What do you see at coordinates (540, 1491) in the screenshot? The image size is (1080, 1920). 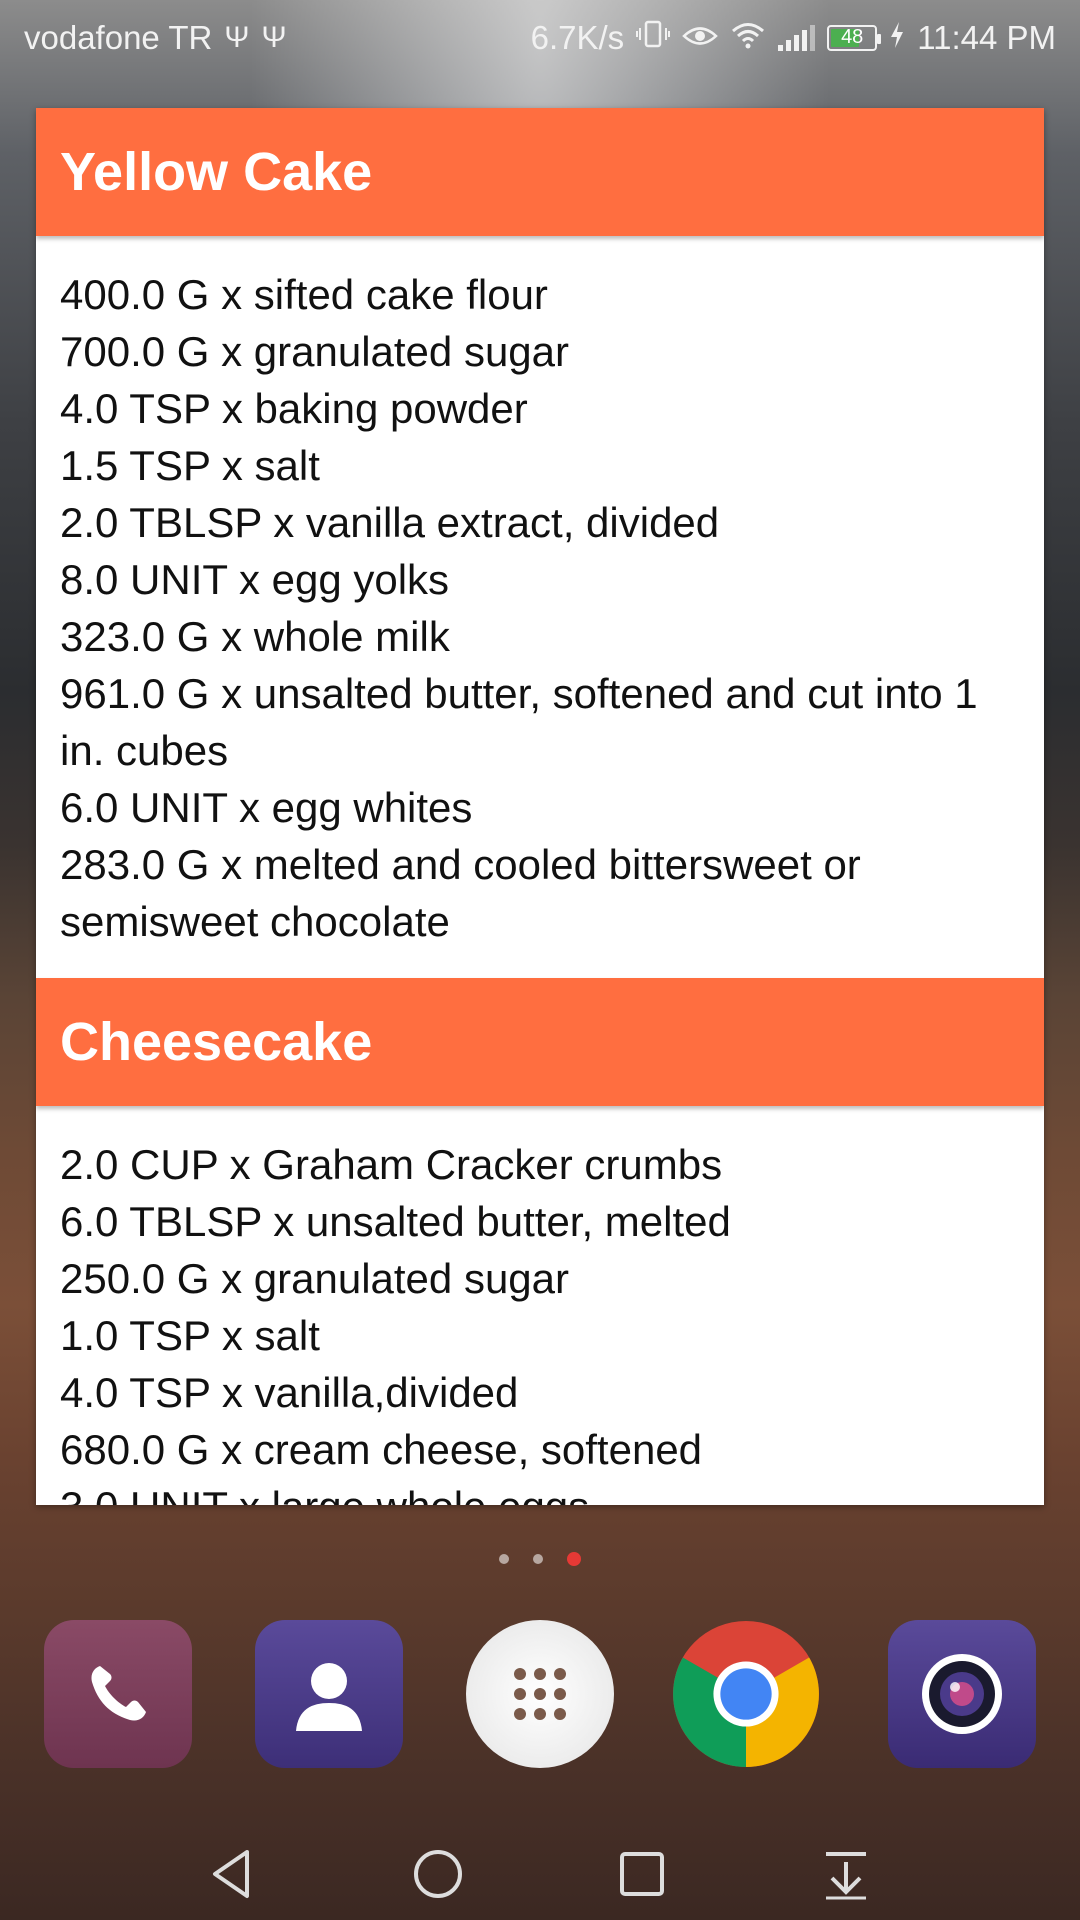 I see `ingredient-item: 3.0 UNIT x large whole eggs` at bounding box center [540, 1491].